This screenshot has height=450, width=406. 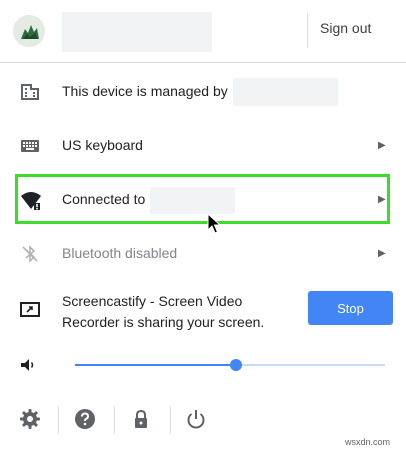 What do you see at coordinates (29, 31) in the screenshot?
I see `avatar` at bounding box center [29, 31].